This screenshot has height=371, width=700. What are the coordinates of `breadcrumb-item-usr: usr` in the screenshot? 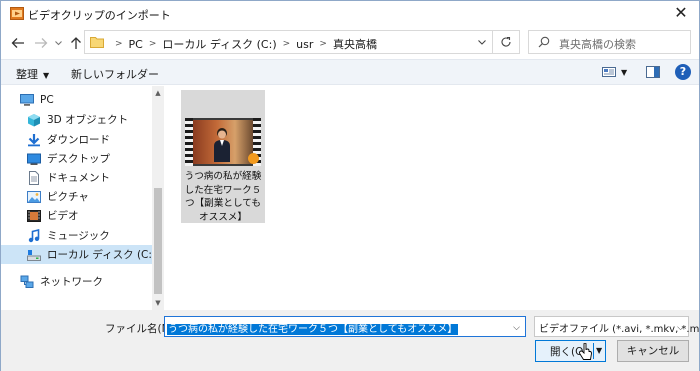 It's located at (304, 44).